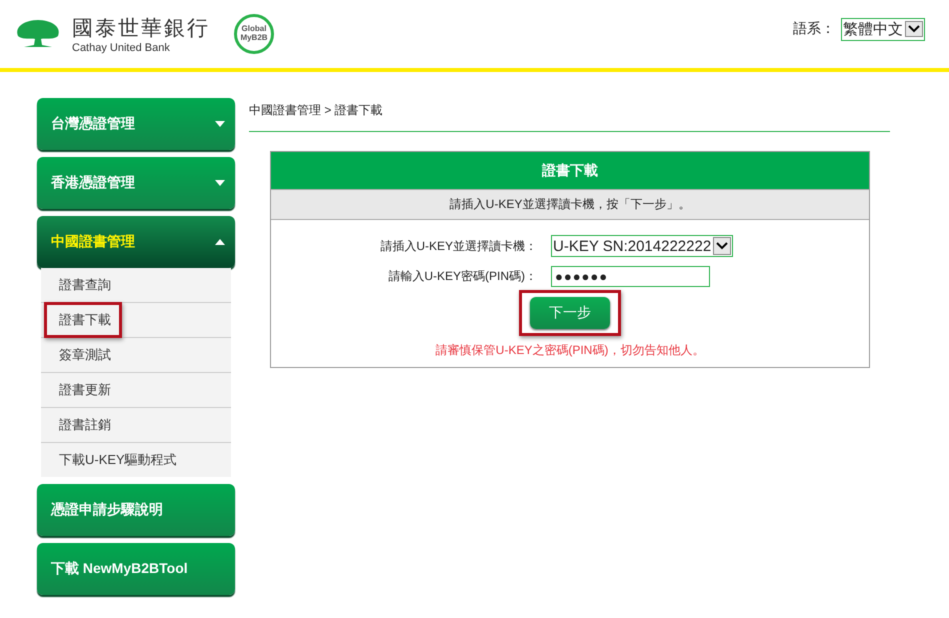 The image size is (949, 618). I want to click on pin-input-field: ●●●●●●, so click(630, 276).